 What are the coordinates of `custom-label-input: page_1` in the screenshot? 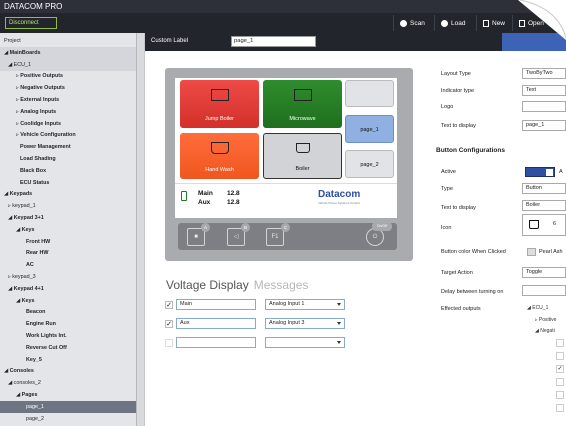 It's located at (273, 41).